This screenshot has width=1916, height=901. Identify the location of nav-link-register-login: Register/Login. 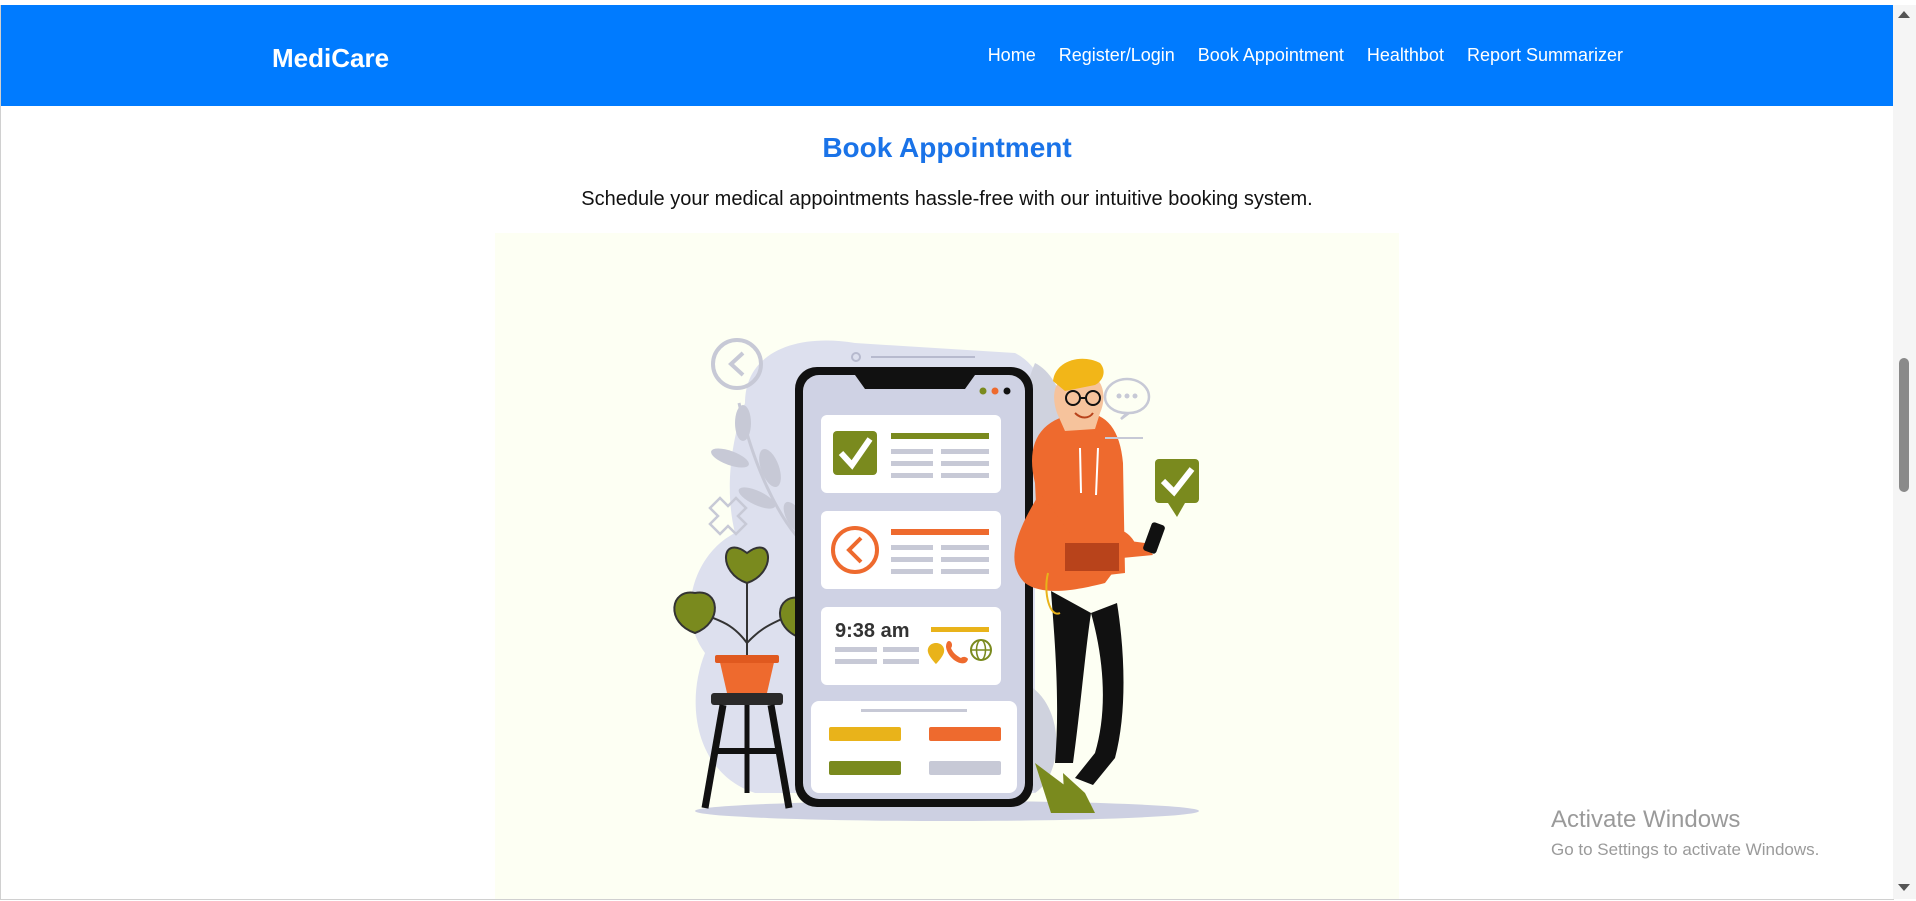
(1117, 55).